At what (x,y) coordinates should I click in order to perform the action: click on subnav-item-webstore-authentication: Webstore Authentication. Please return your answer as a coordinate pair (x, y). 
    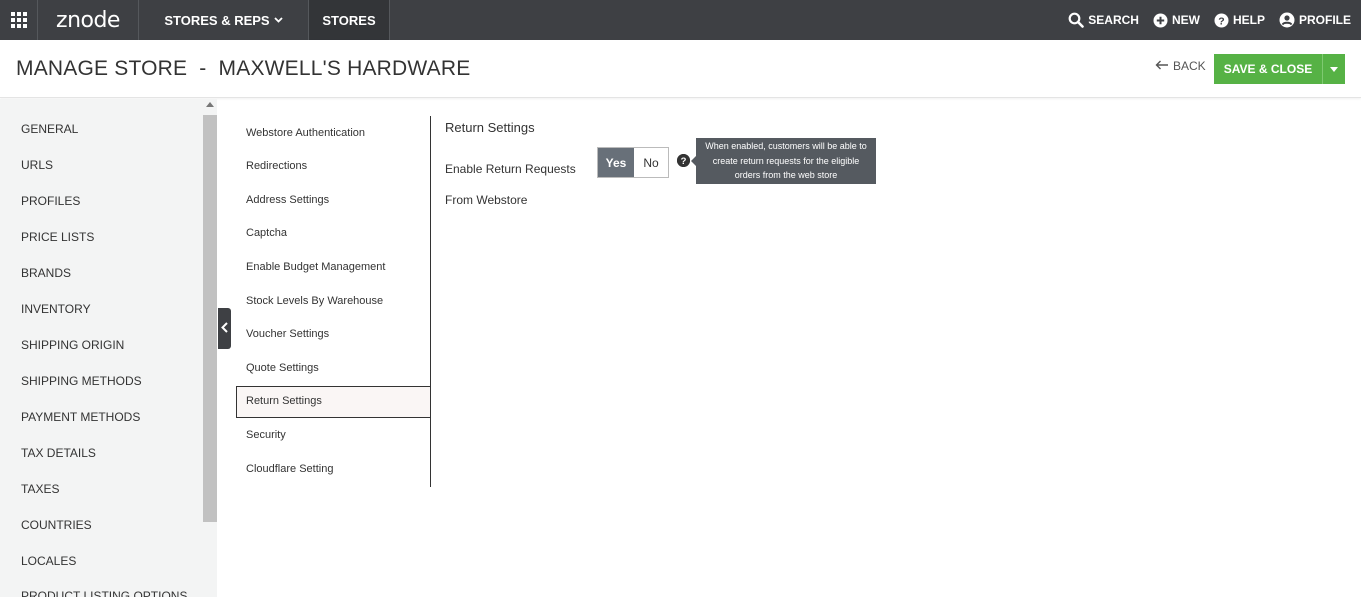
    Looking at the image, I should click on (305, 133).